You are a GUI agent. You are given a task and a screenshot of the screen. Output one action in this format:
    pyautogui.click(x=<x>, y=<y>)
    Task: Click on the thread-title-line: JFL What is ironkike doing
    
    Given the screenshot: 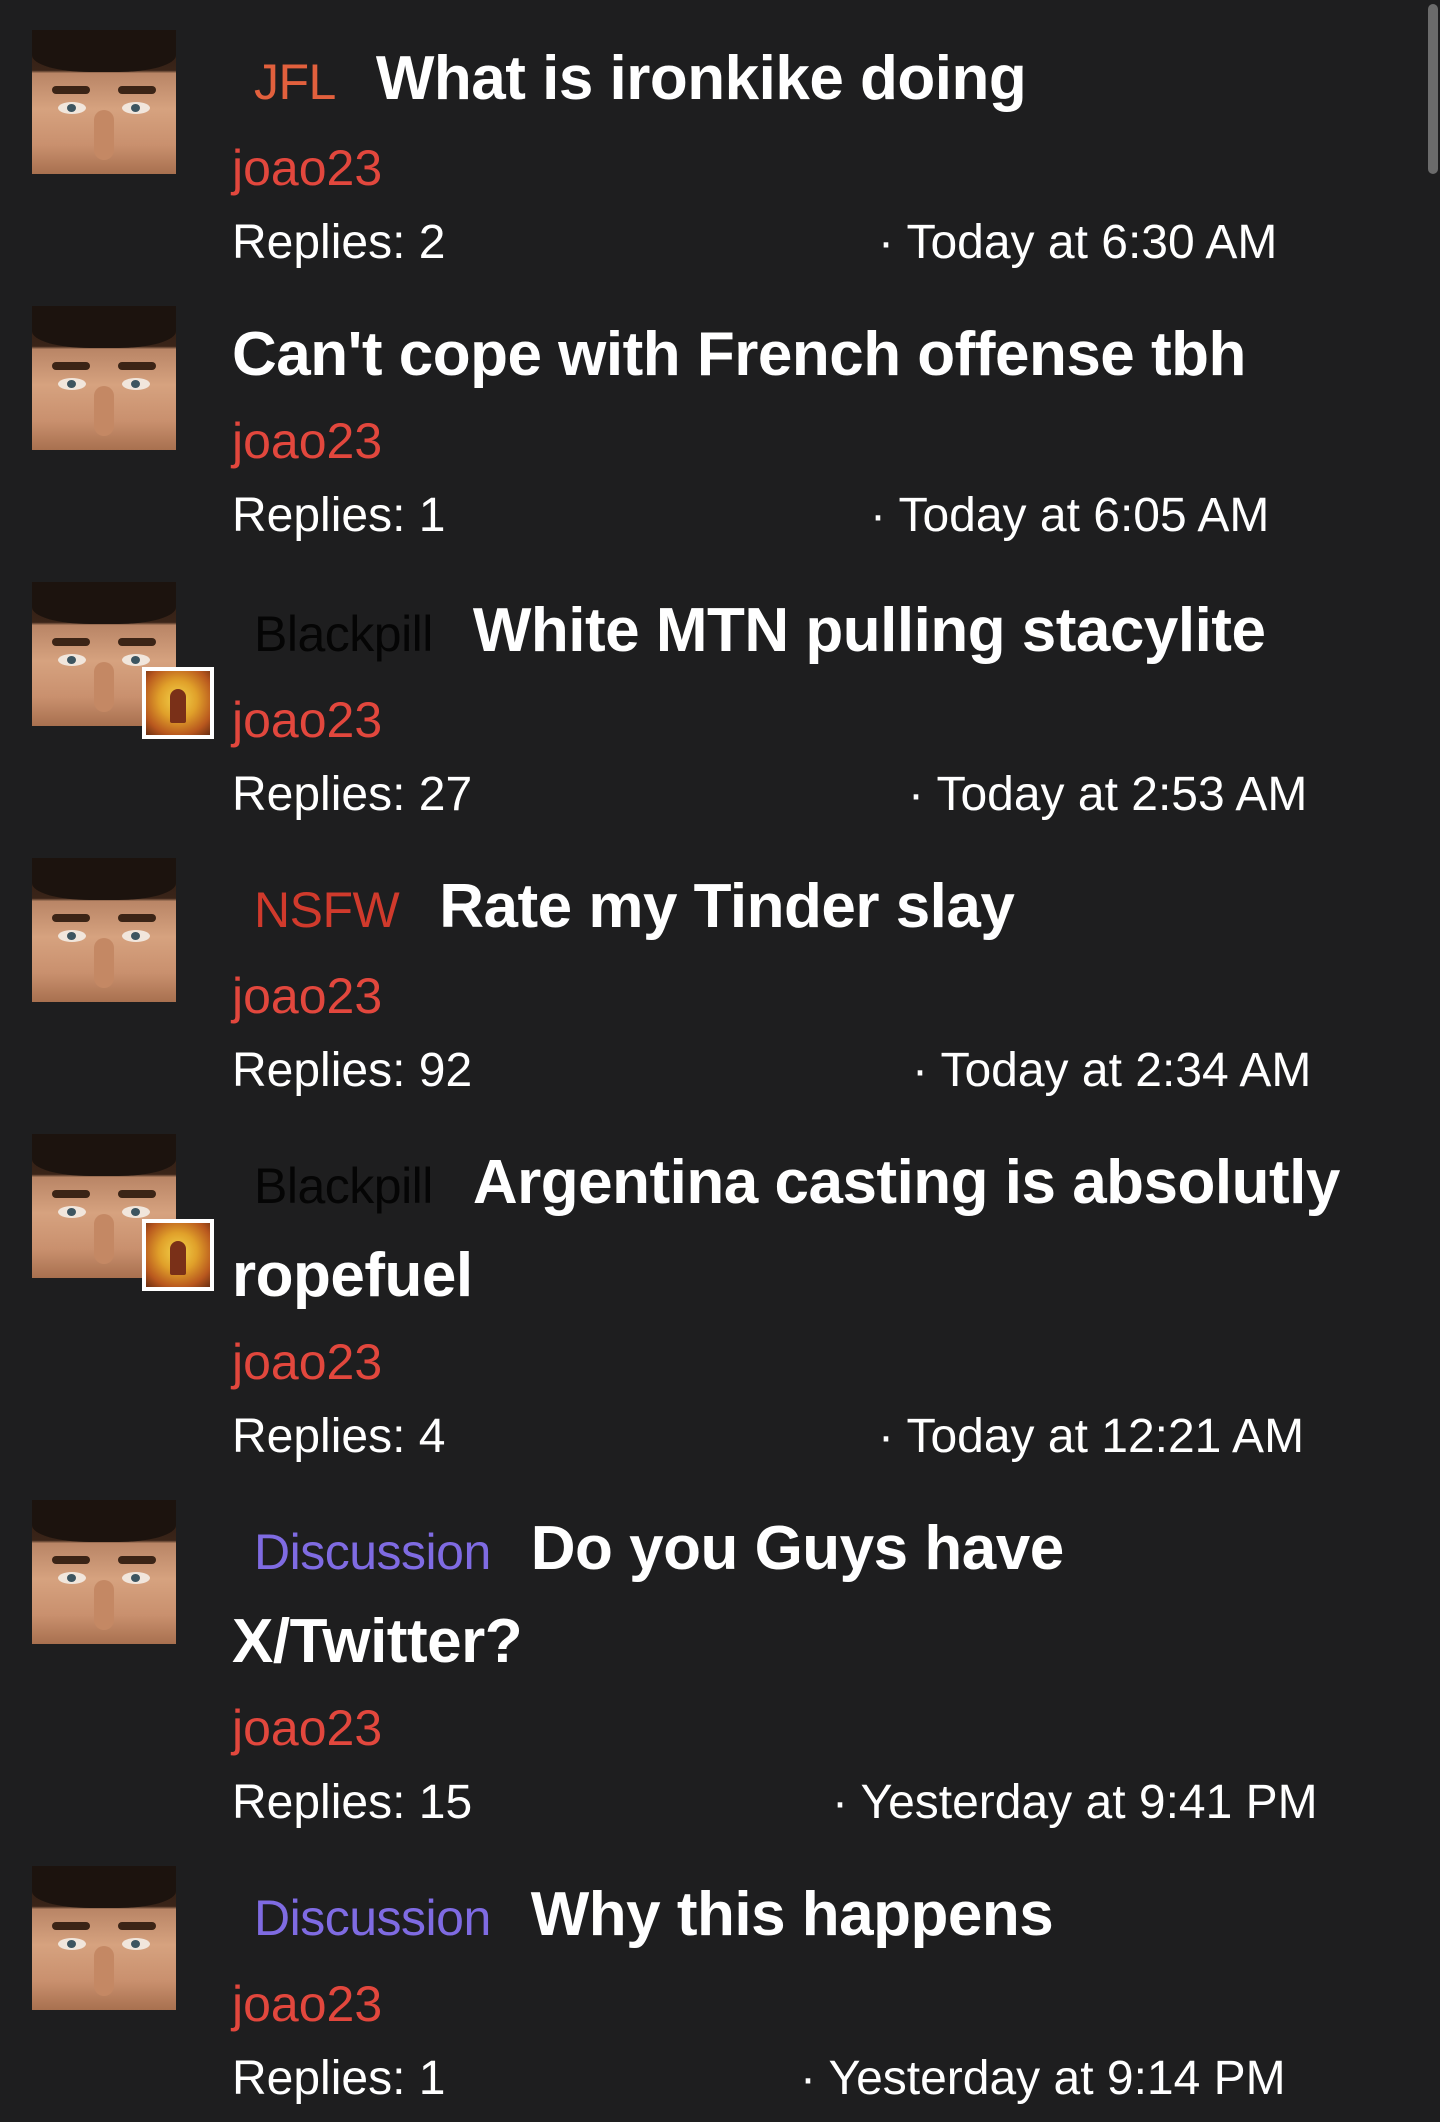 What is the action you would take?
    pyautogui.click(x=822, y=80)
    